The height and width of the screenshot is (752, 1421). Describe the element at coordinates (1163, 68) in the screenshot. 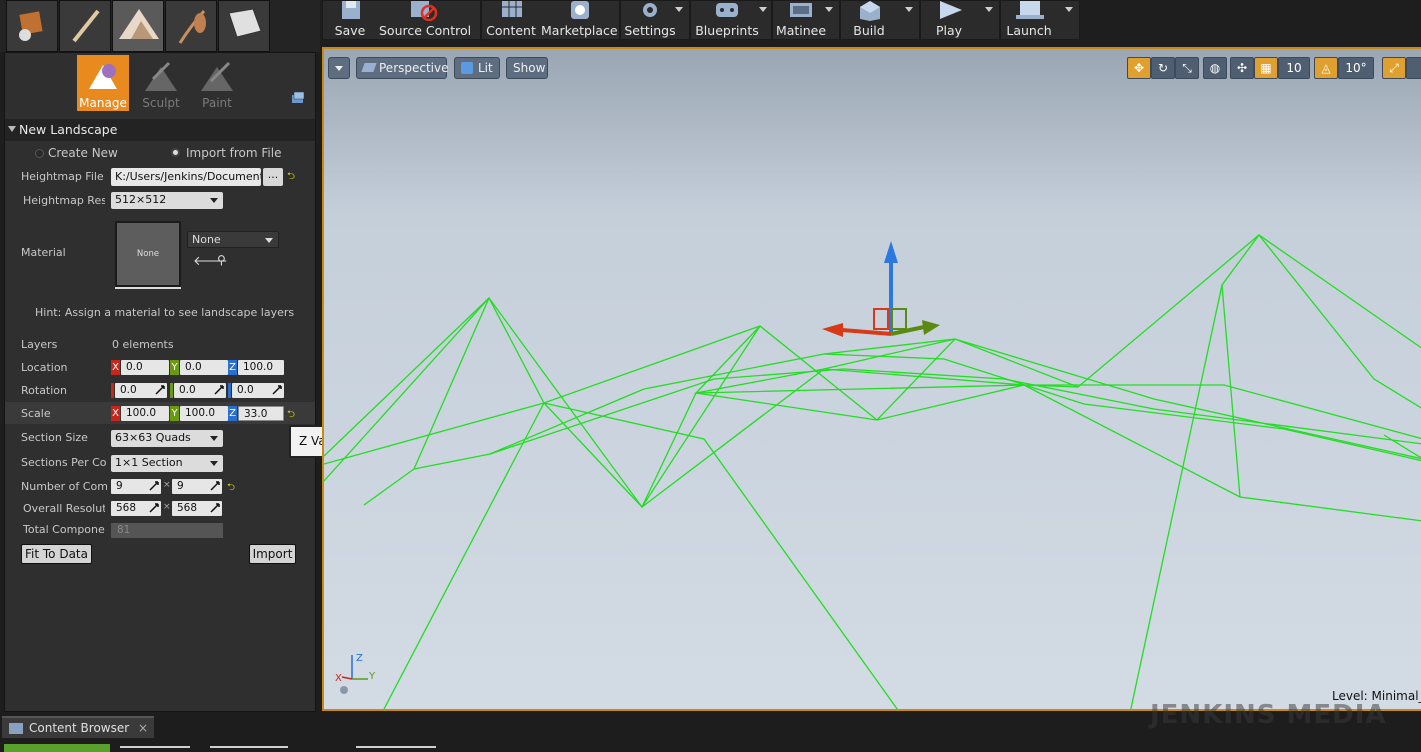

I see `rotate-icon: ↻` at that location.